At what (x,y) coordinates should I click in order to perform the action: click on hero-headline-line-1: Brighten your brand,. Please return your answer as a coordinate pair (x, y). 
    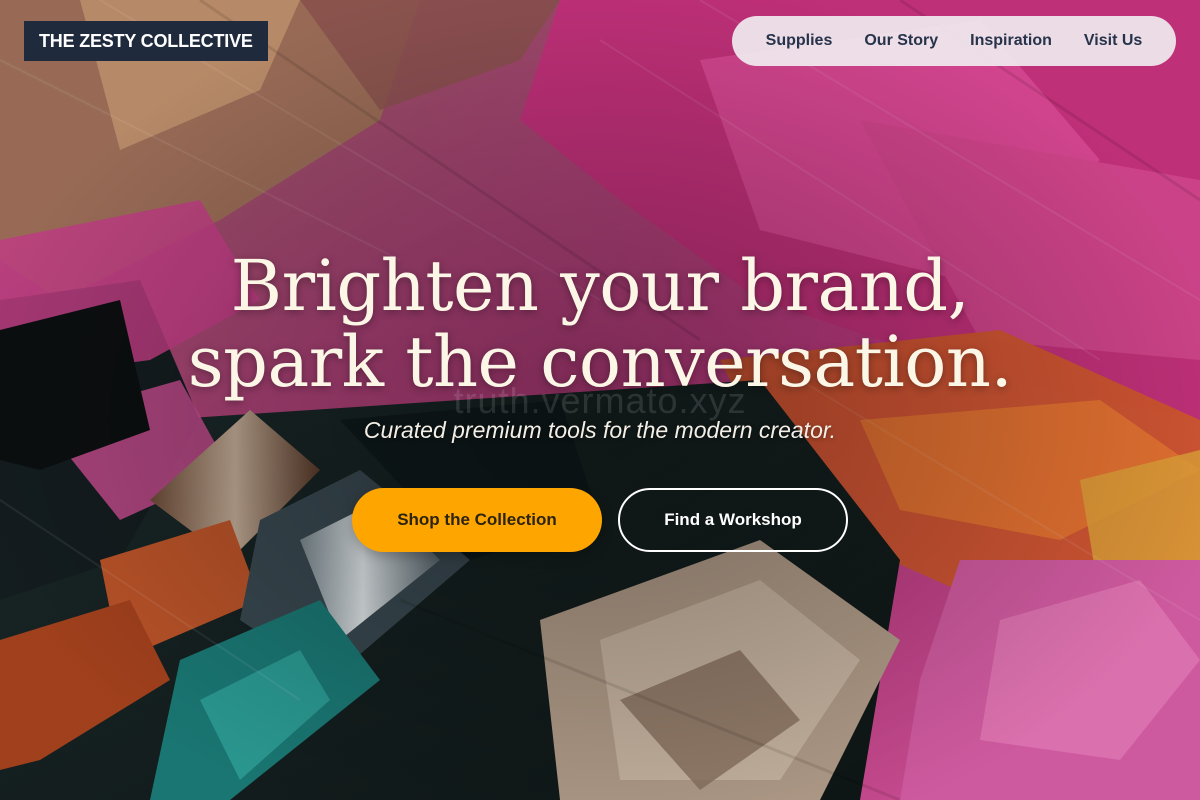
    Looking at the image, I should click on (600, 286).